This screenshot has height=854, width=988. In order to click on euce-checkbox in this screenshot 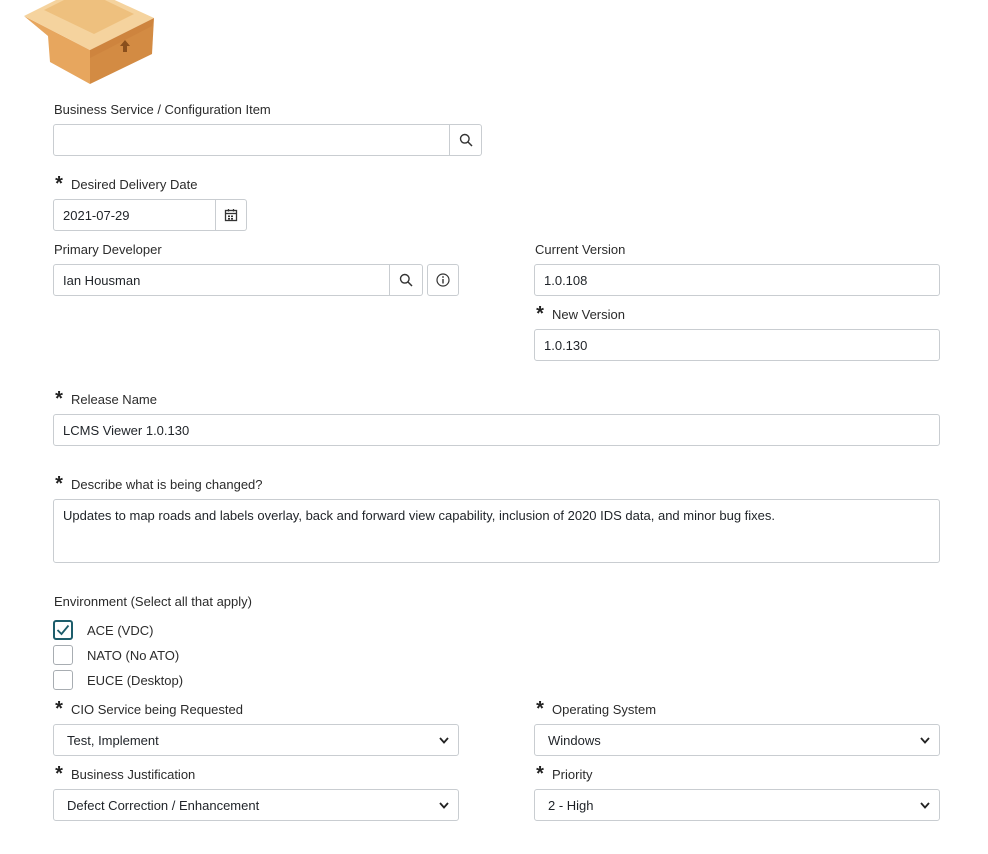, I will do `click(63, 680)`.